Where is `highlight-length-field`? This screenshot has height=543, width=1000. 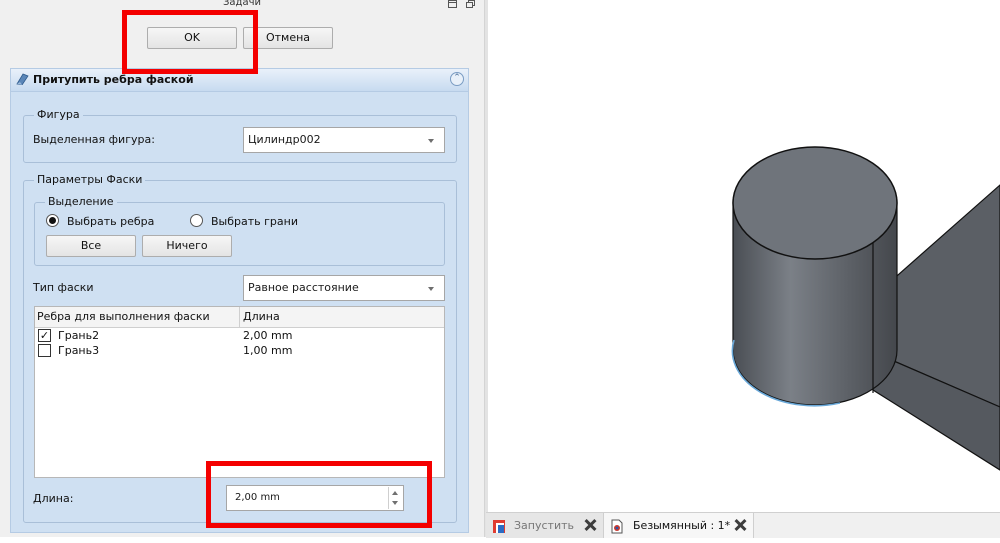 highlight-length-field is located at coordinates (319, 494).